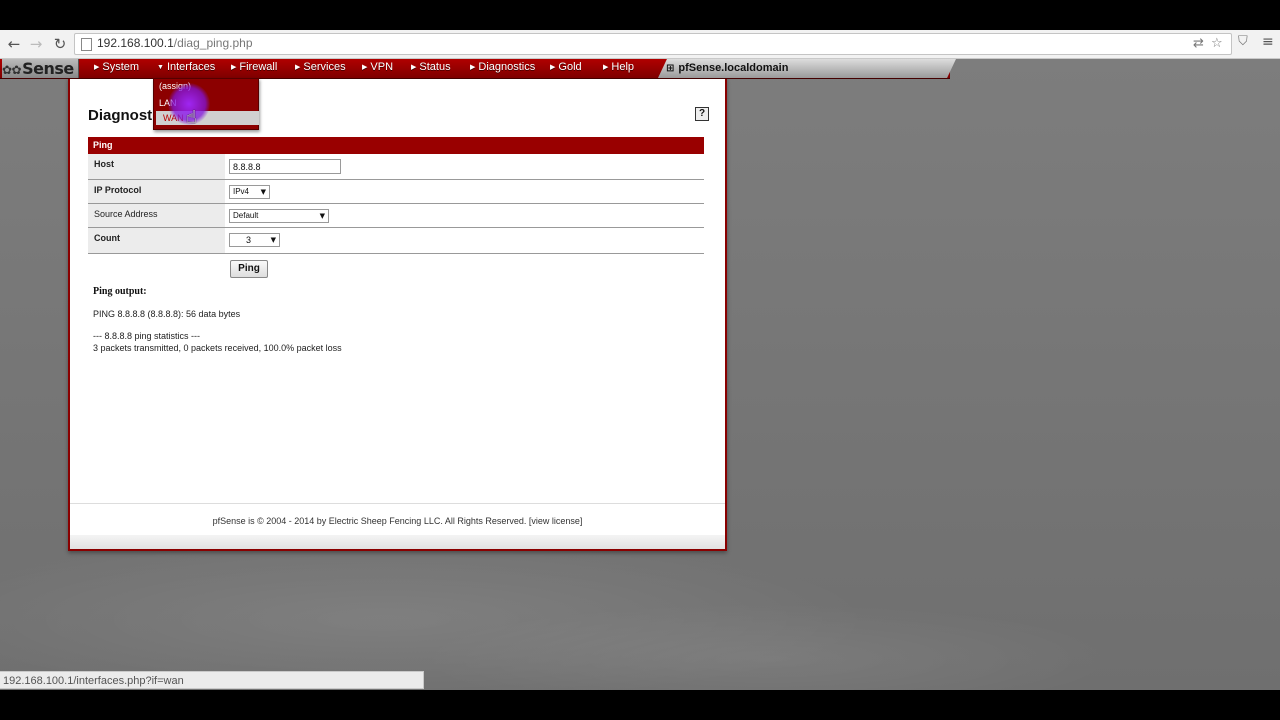 The height and width of the screenshot is (720, 1280). Describe the element at coordinates (670, 68) in the screenshot. I see `network-icon: ⊞` at that location.